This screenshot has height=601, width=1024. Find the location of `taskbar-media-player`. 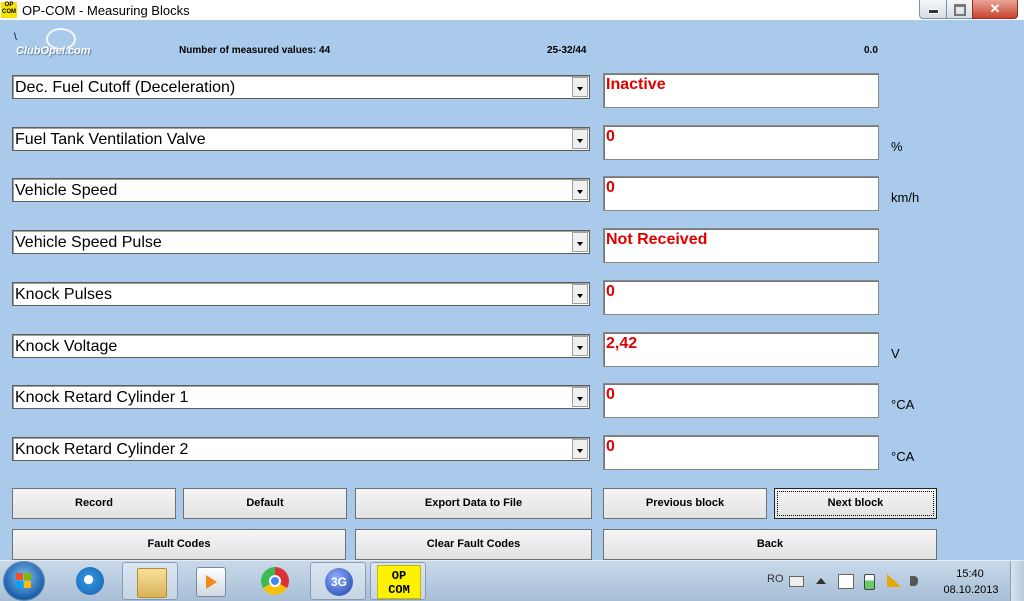

taskbar-media-player is located at coordinates (210, 581).